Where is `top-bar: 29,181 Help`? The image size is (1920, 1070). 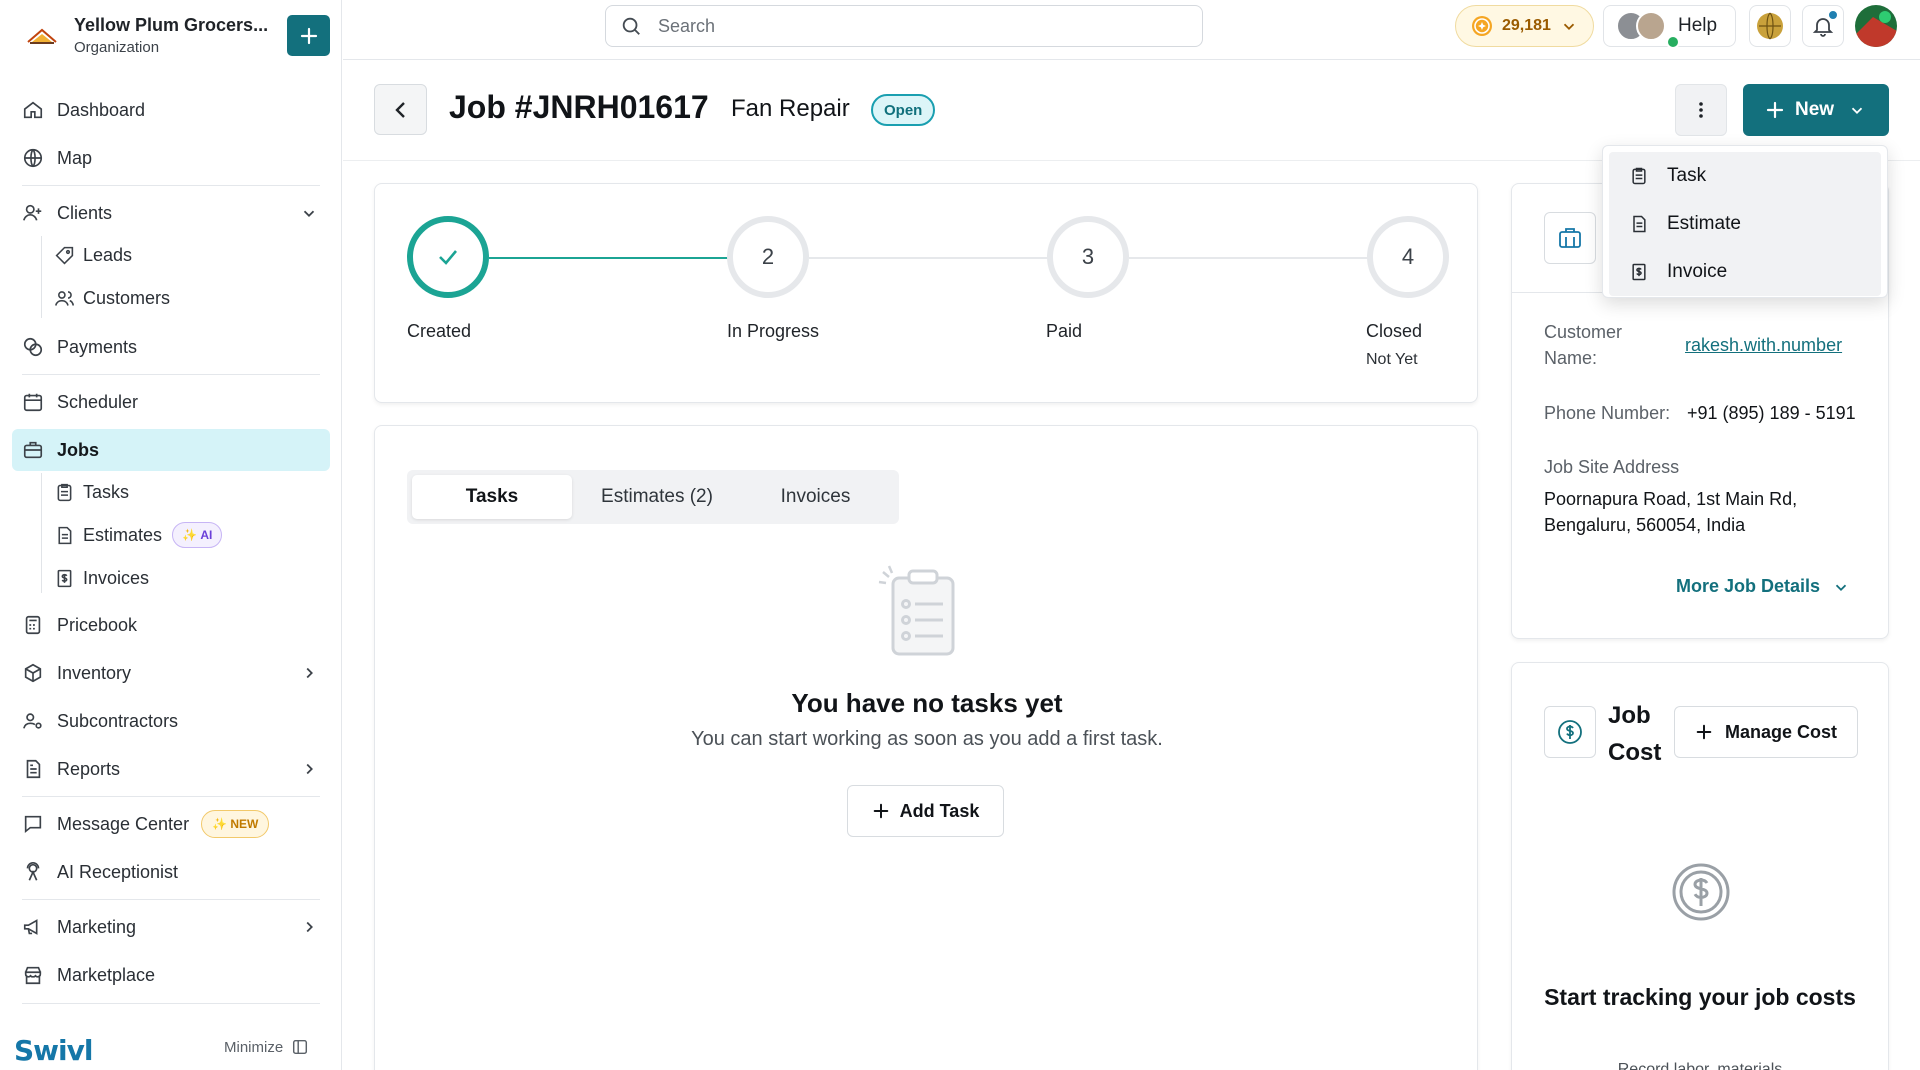 top-bar: 29,181 Help is located at coordinates (1131, 30).